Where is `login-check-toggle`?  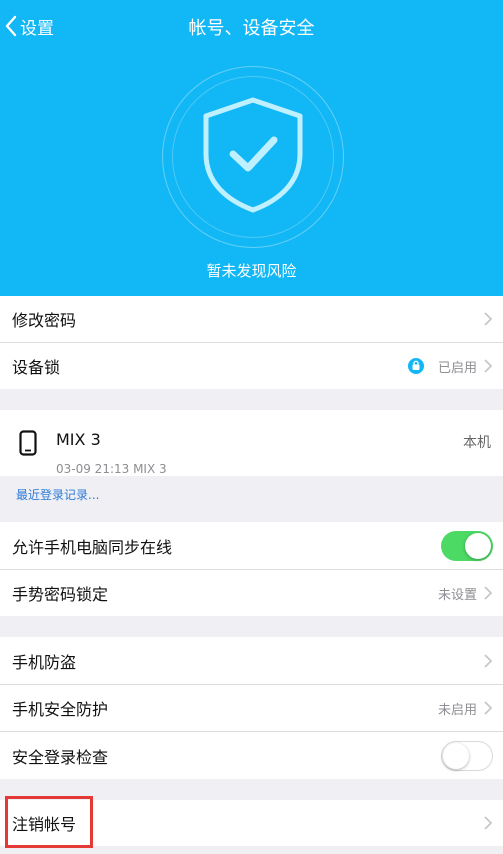 login-check-toggle is located at coordinates (467, 755).